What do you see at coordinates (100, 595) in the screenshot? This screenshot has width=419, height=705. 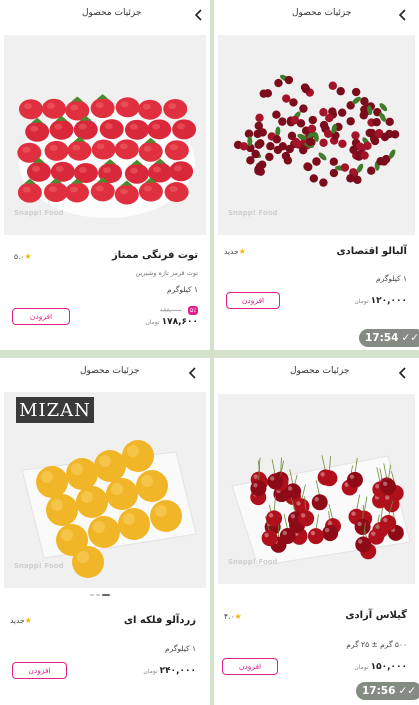 I see `image-pager` at bounding box center [100, 595].